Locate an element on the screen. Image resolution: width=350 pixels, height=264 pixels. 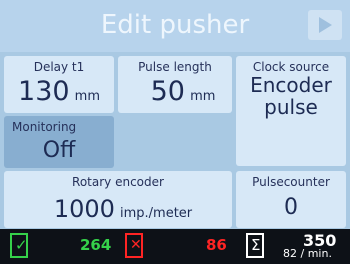
delay-unit: mm is located at coordinates (87, 96).